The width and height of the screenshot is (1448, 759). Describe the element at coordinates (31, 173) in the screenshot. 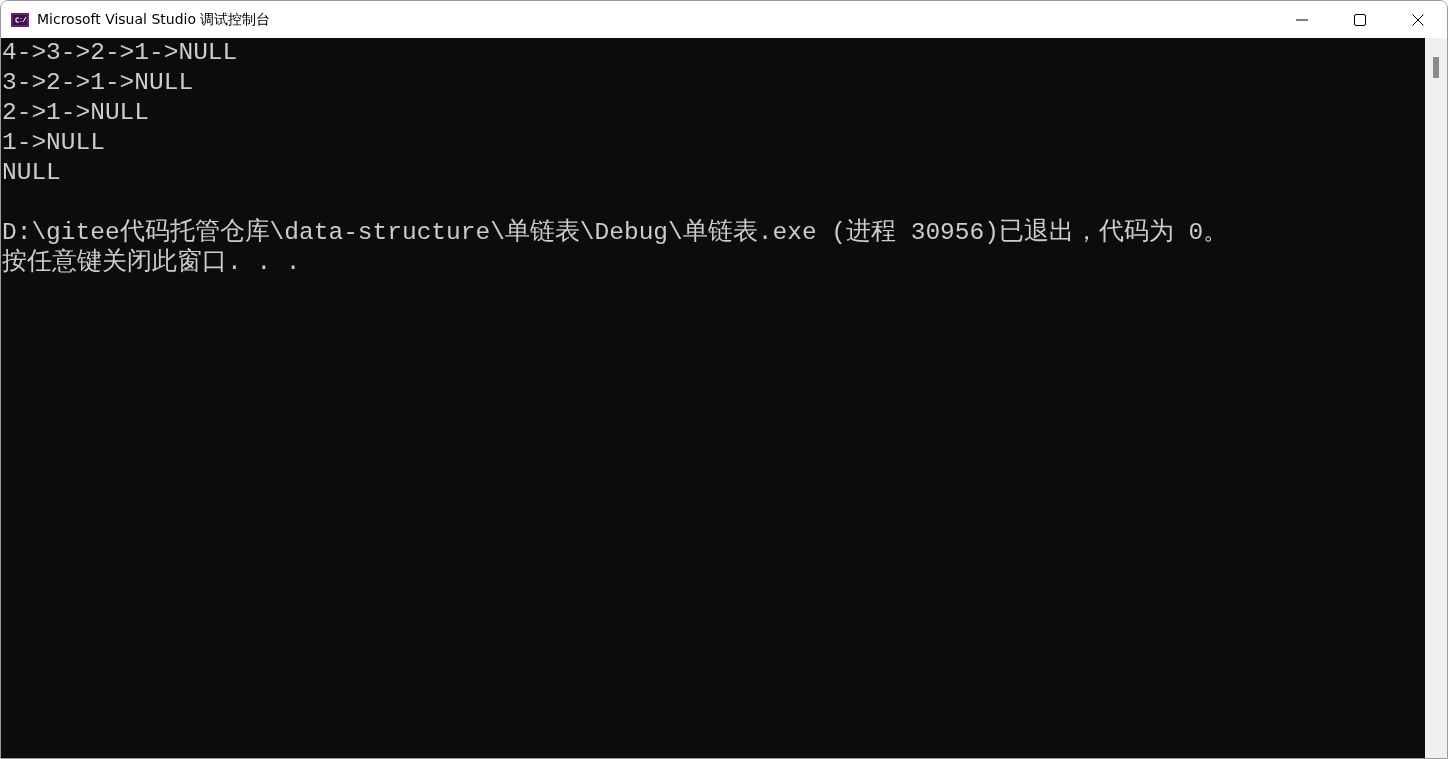

I see `console-line: NULL` at that location.